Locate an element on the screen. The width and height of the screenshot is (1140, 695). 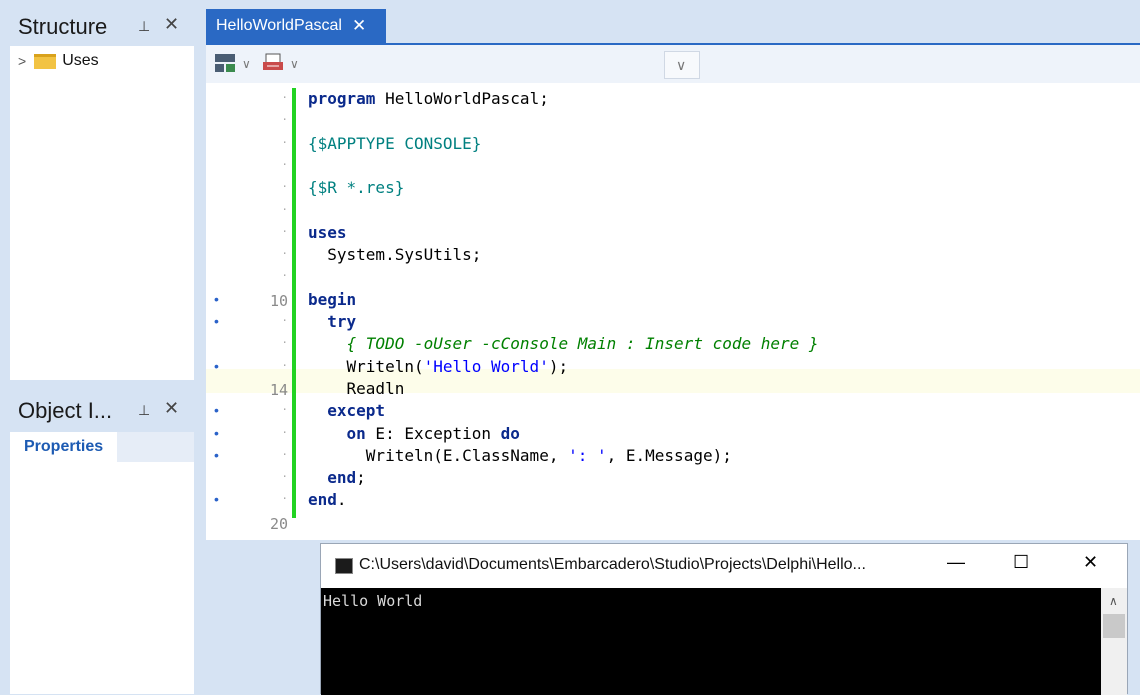
tree-item-uses: > Uses is located at coordinates (58, 61).